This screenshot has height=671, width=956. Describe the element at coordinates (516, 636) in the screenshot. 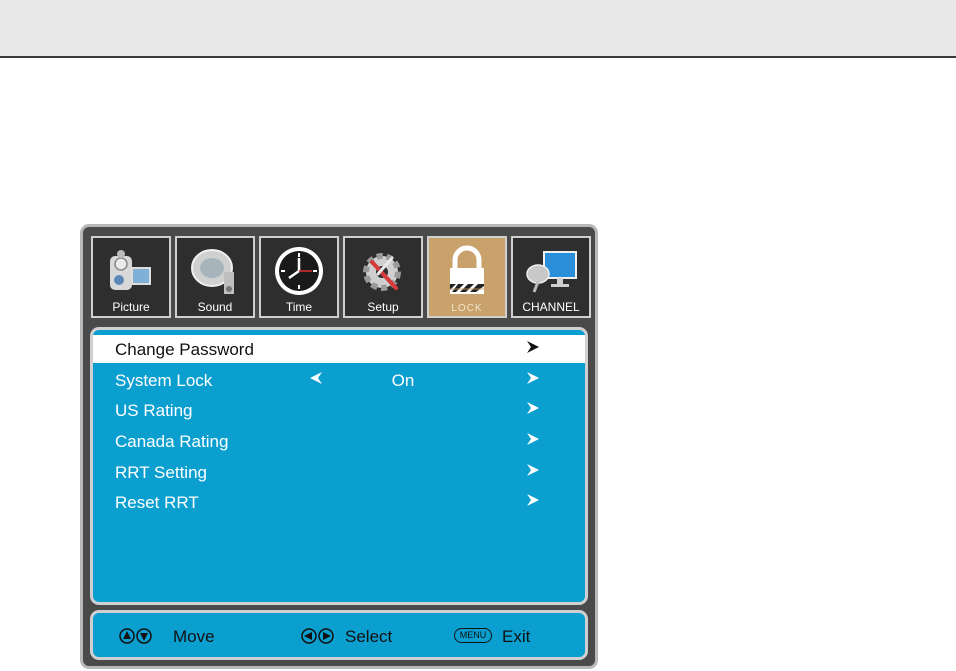

I see `exit-hint: Exit` at that location.